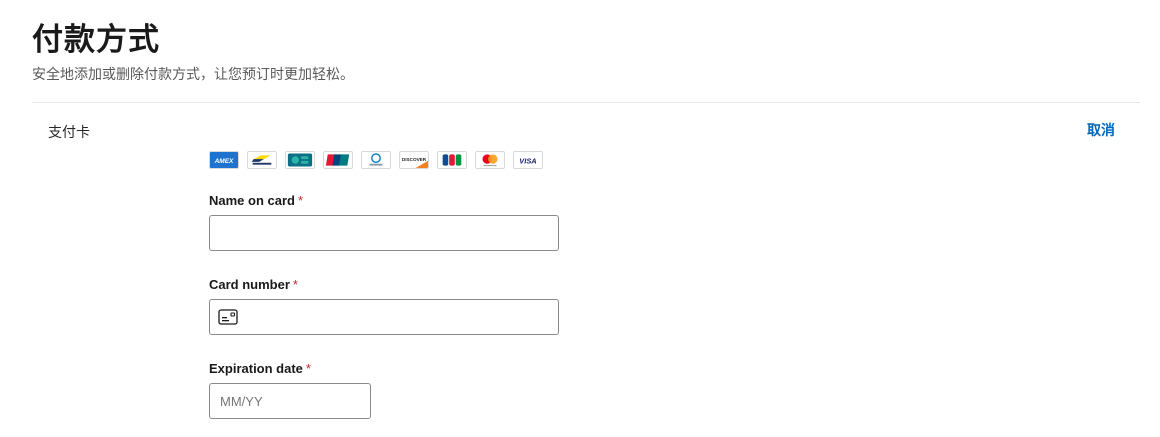  Describe the element at coordinates (490, 160) in the screenshot. I see `mastercard-icon` at that location.